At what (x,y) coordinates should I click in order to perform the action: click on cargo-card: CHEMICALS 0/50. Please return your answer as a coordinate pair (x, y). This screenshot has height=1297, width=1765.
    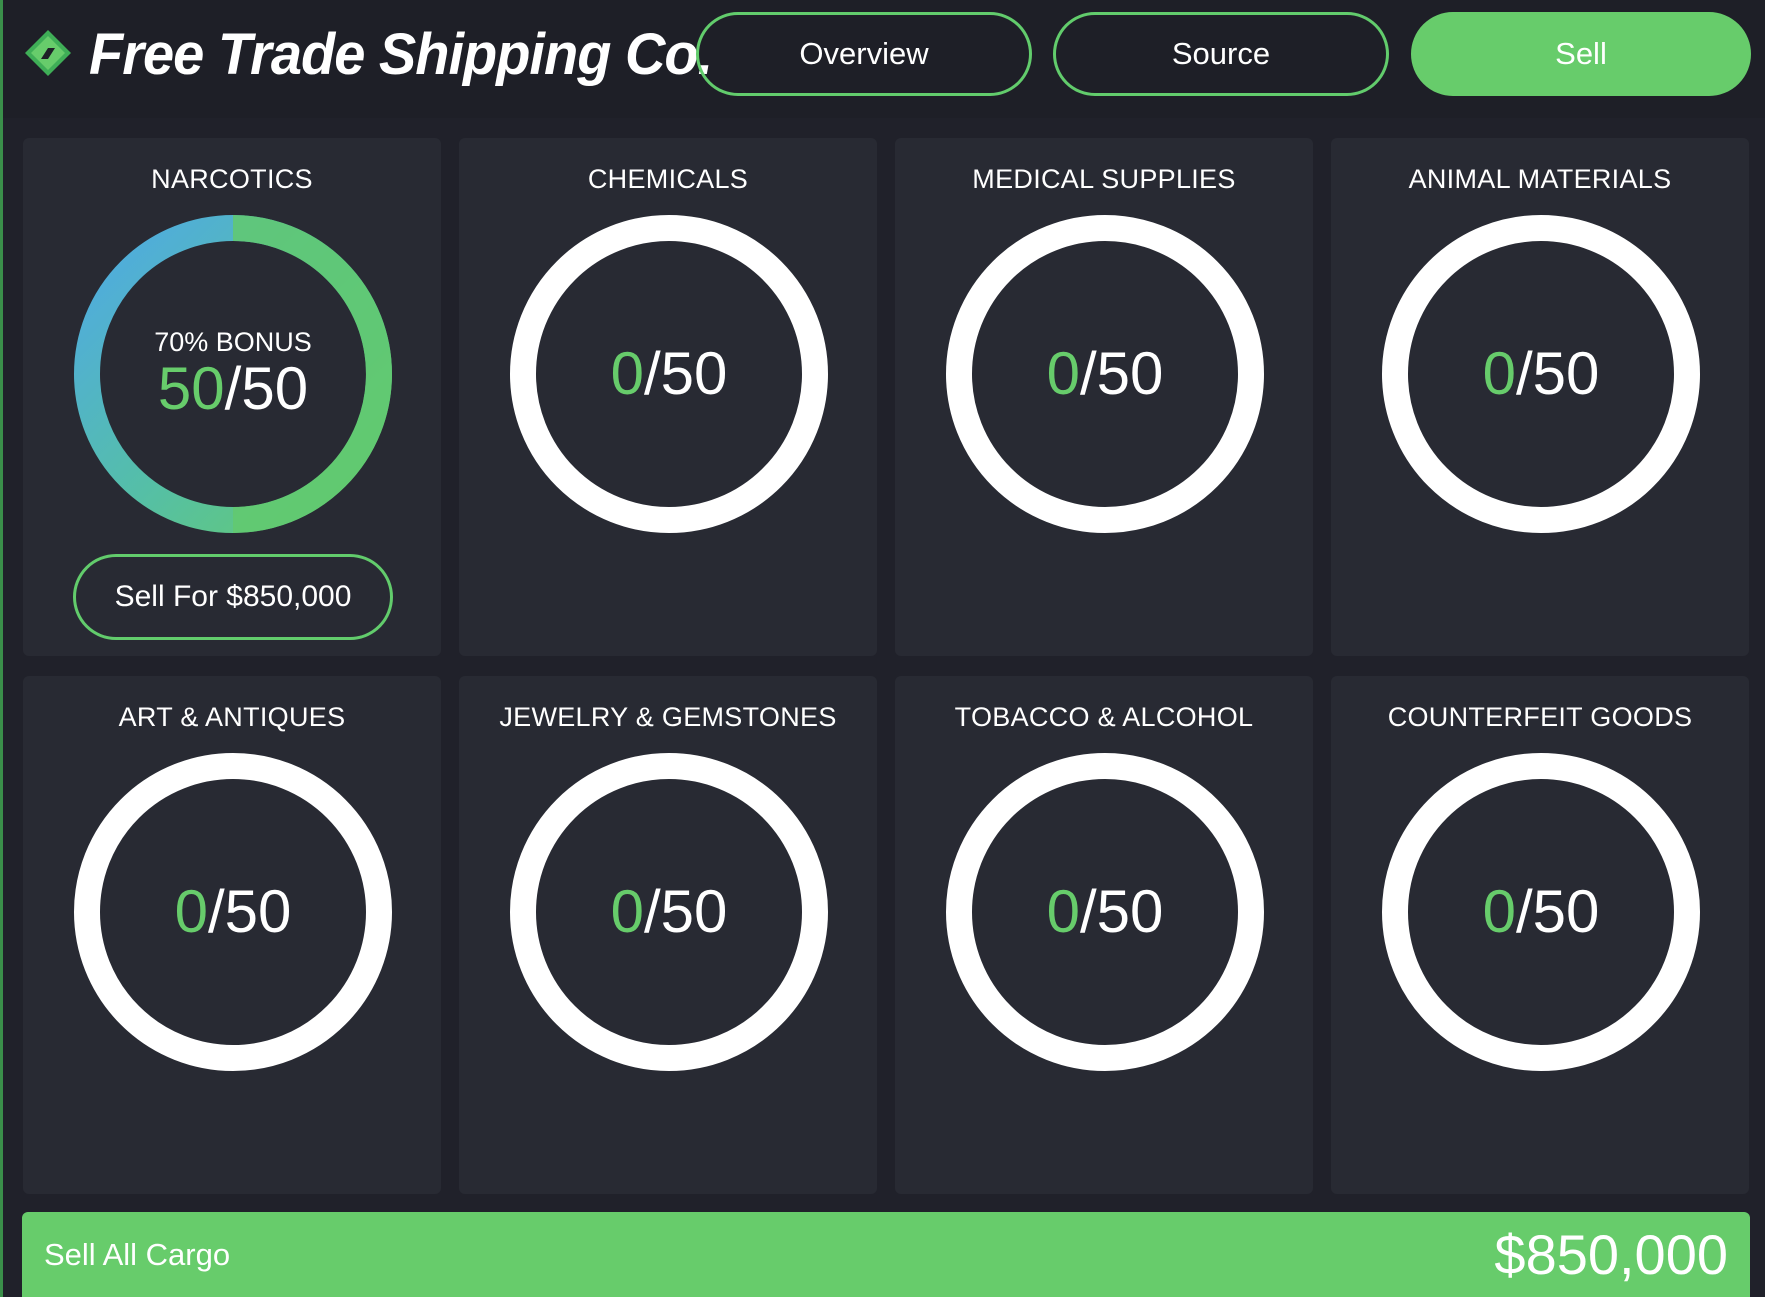
    Looking at the image, I should click on (668, 397).